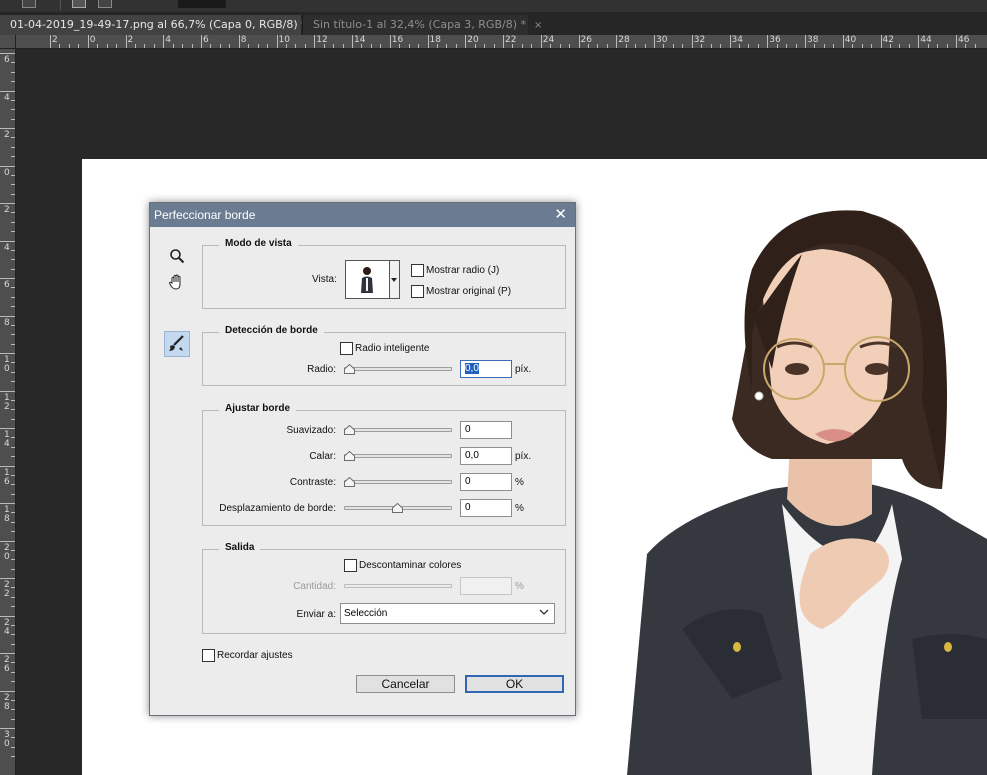 The width and height of the screenshot is (987, 775). I want to click on dialog-title-bar: Perfeccionar borde ✕, so click(362, 215).